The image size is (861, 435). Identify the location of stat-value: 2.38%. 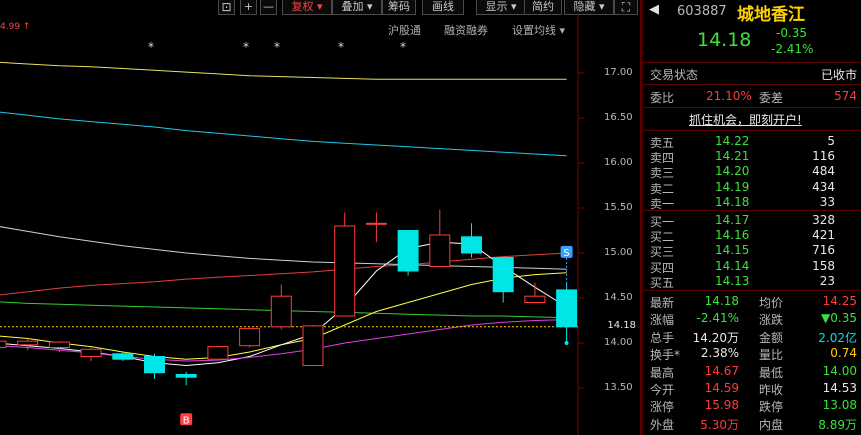
(719, 353).